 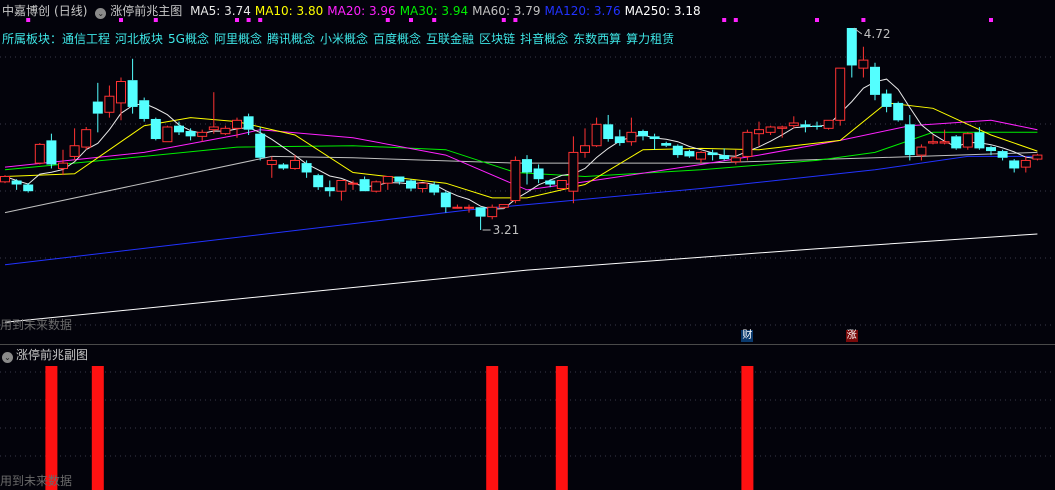 I want to click on signal-bar, so click(x=492, y=428).